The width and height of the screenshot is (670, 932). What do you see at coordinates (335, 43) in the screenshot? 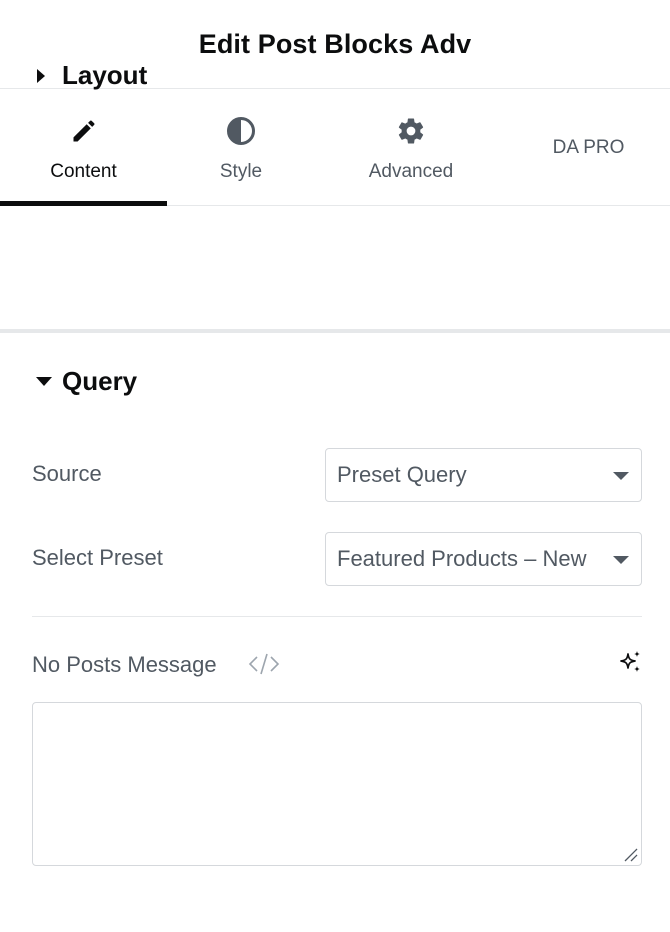
I see `panel-title: Edit Post Blocks Adv` at bounding box center [335, 43].